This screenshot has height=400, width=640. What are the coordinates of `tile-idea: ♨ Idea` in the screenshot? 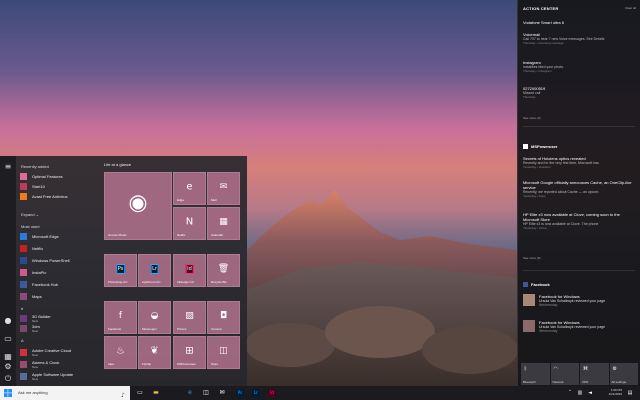 It's located at (120, 352).